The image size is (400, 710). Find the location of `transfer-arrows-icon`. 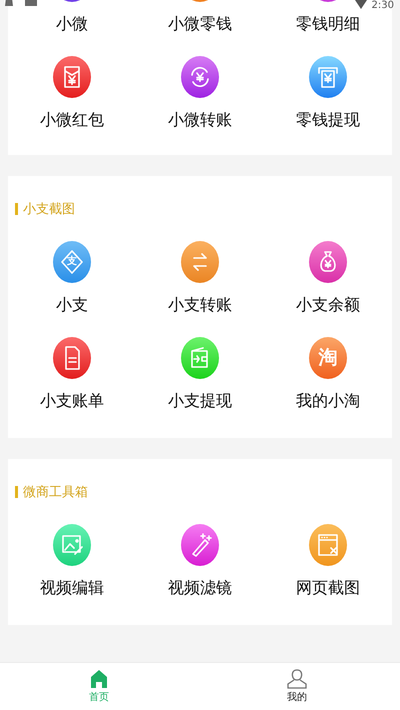

transfer-arrows-icon is located at coordinates (200, 262).